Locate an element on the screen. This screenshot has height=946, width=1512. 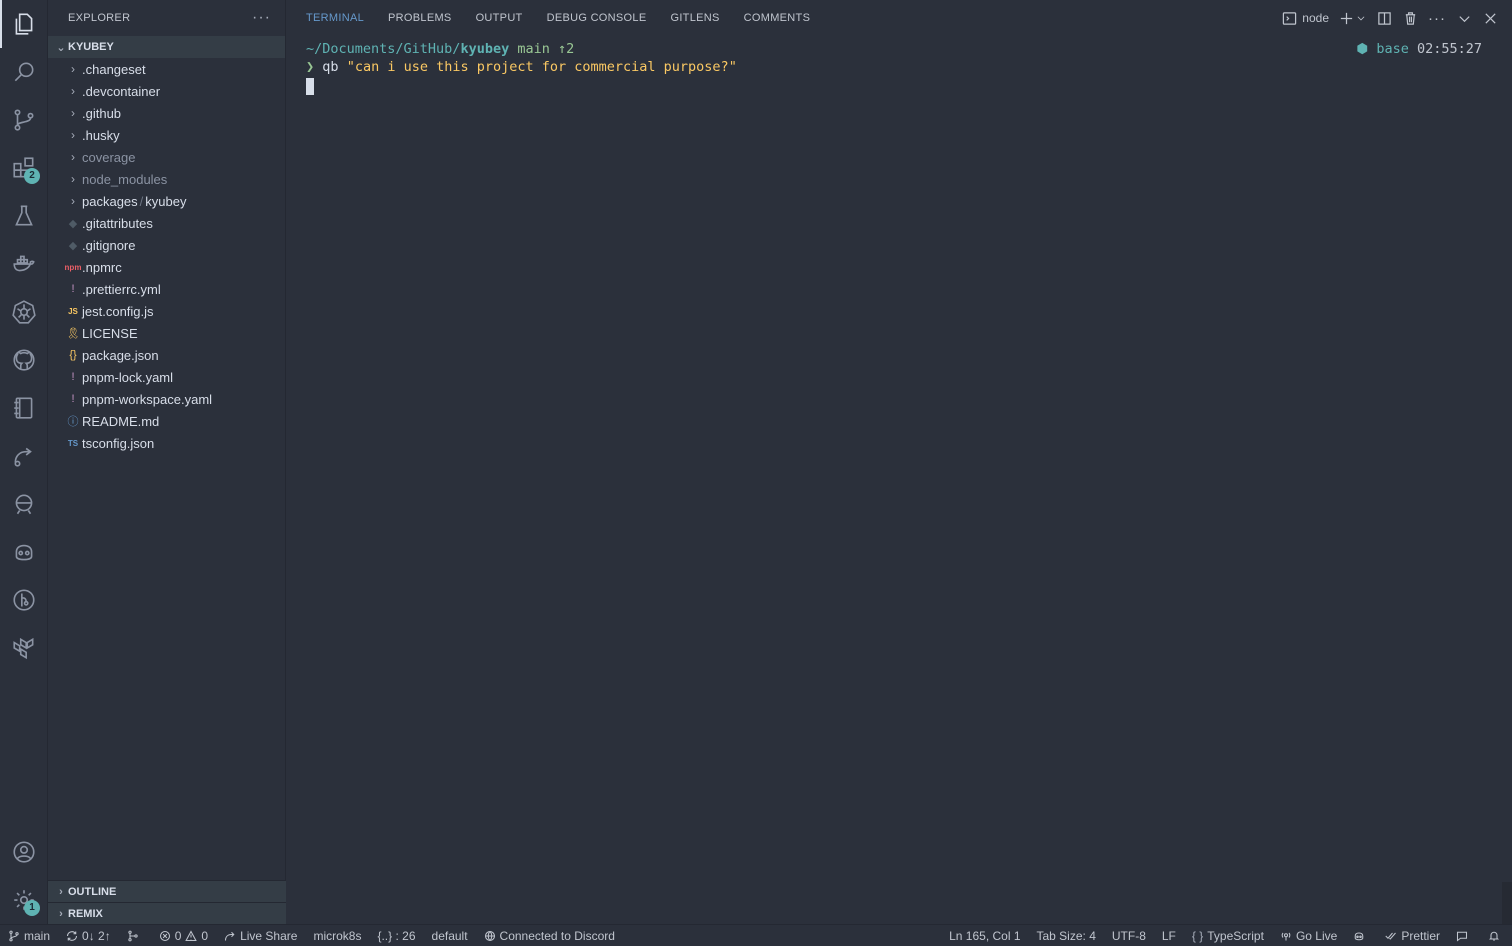
tab-problems: PROBLEMS is located at coordinates (420, 18).